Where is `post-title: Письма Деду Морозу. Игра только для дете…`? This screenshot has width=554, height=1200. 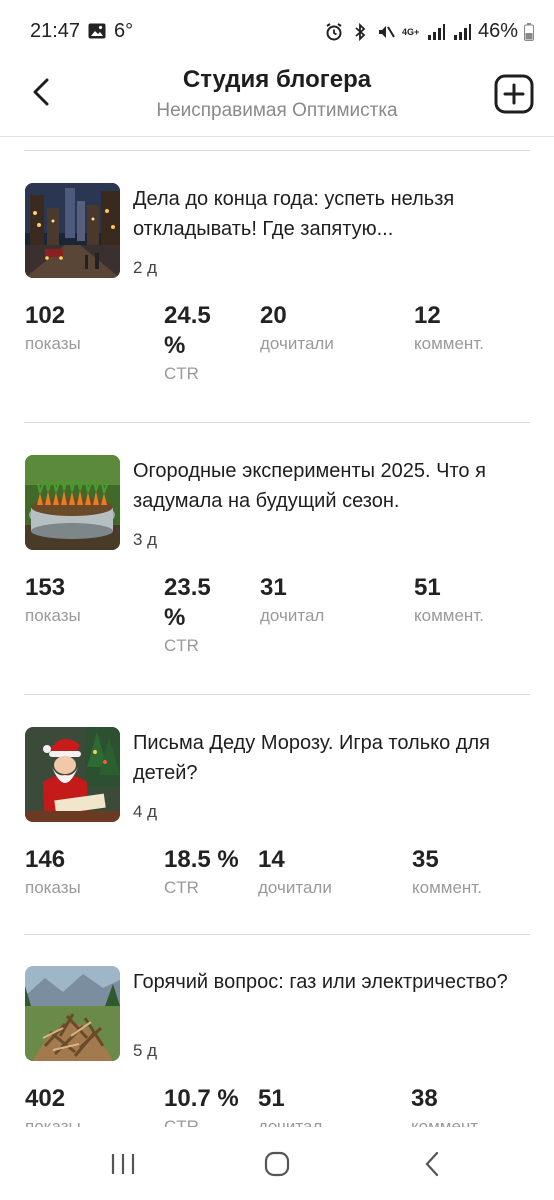
post-title: Письма Деду Морозу. Игра только для дете… is located at coordinates (330, 758).